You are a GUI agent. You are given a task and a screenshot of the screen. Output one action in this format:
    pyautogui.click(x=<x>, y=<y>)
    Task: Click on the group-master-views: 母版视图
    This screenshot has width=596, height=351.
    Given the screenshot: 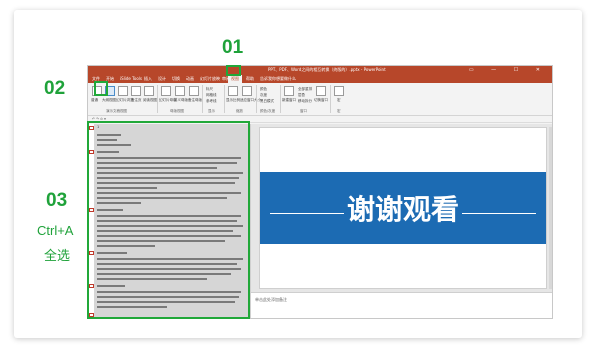 What is the action you would take?
    pyautogui.click(x=177, y=111)
    